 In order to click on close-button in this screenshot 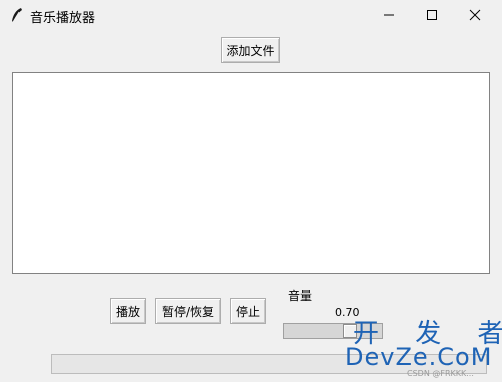, I will do `click(475, 15)`.